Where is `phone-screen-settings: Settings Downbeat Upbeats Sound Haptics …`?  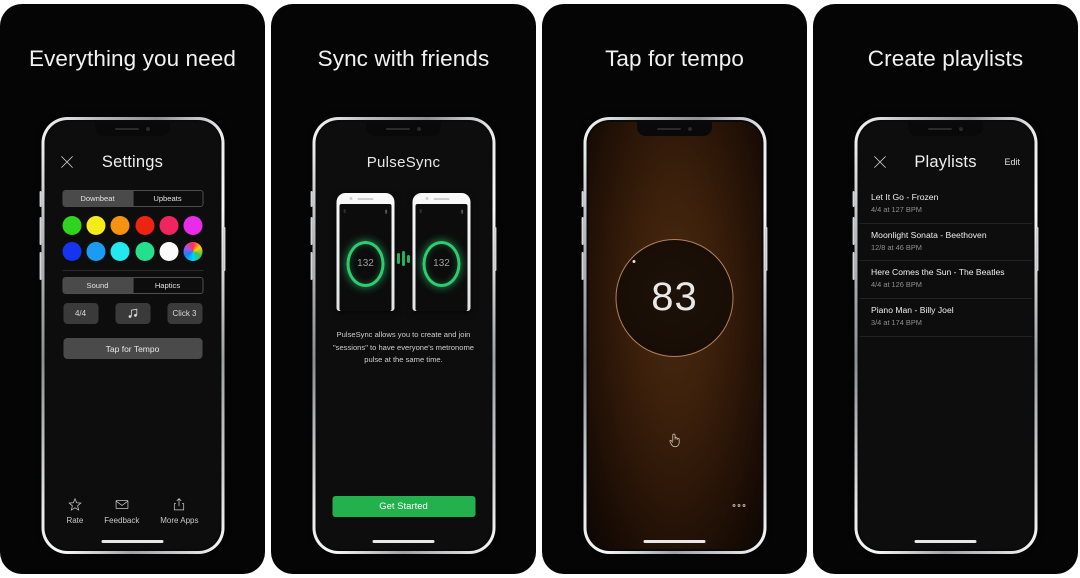 phone-screen-settings: Settings Downbeat Upbeats Sound Haptics … is located at coordinates (132, 335).